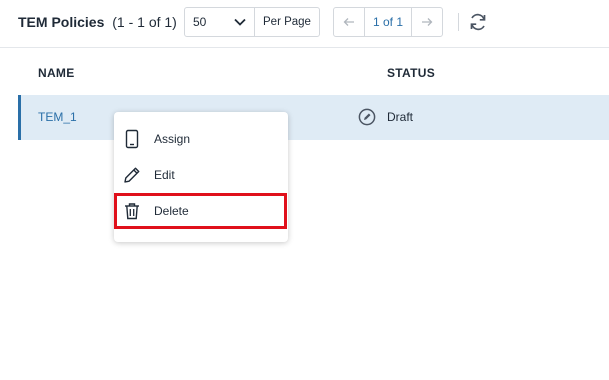 This screenshot has height=380, width=609. What do you see at coordinates (200, 22) in the screenshot?
I see `per-page-value: 50` at bounding box center [200, 22].